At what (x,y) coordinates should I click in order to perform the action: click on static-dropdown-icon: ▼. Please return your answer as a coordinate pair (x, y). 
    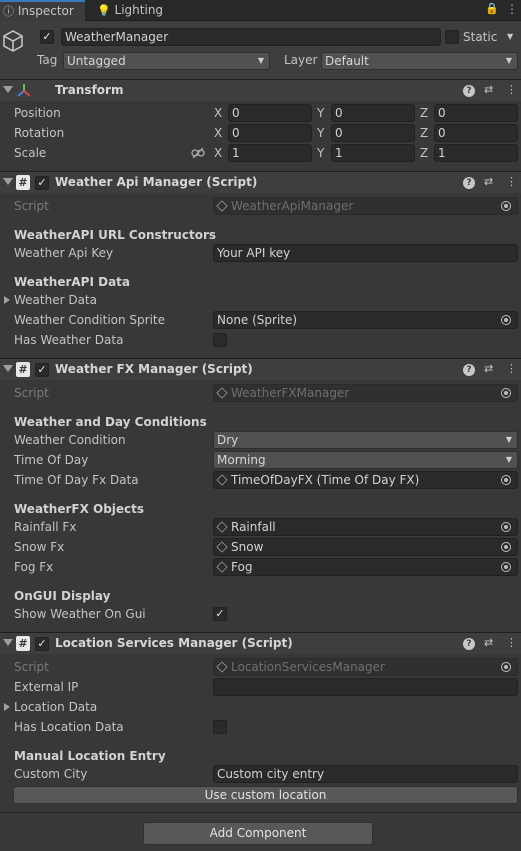
    Looking at the image, I should click on (510, 36).